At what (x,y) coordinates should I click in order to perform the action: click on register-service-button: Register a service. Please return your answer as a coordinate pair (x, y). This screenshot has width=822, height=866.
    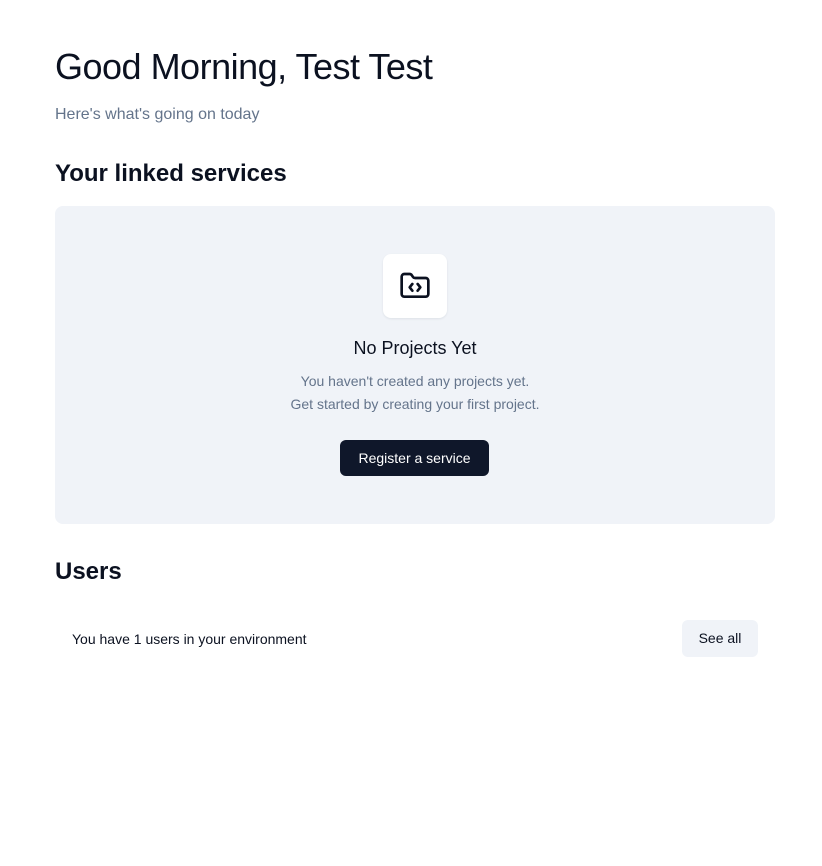
    Looking at the image, I should click on (414, 458).